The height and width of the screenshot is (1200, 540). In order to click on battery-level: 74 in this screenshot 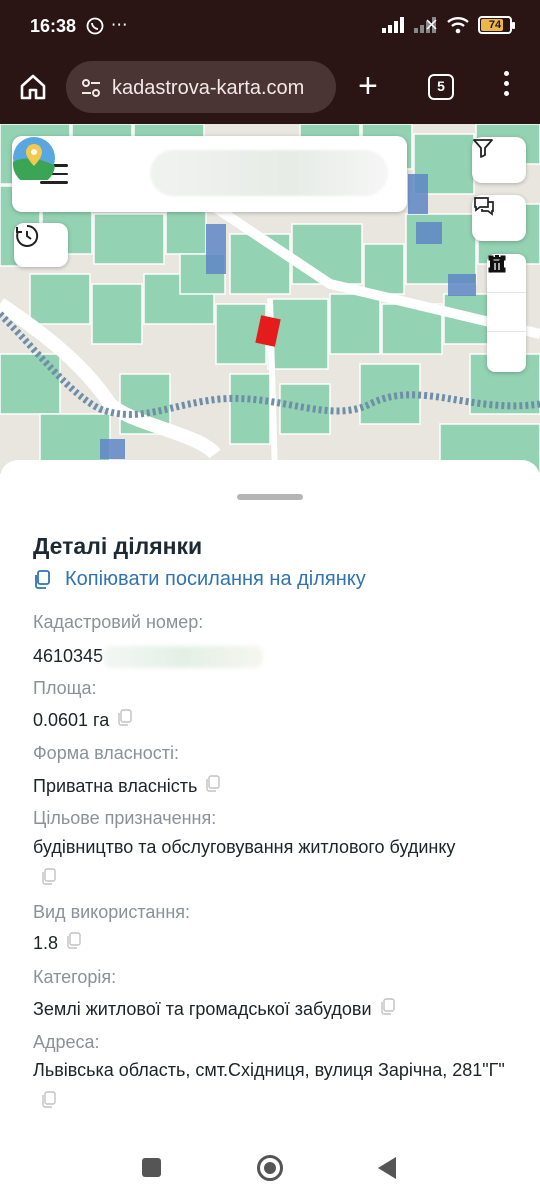, I will do `click(495, 25)`.